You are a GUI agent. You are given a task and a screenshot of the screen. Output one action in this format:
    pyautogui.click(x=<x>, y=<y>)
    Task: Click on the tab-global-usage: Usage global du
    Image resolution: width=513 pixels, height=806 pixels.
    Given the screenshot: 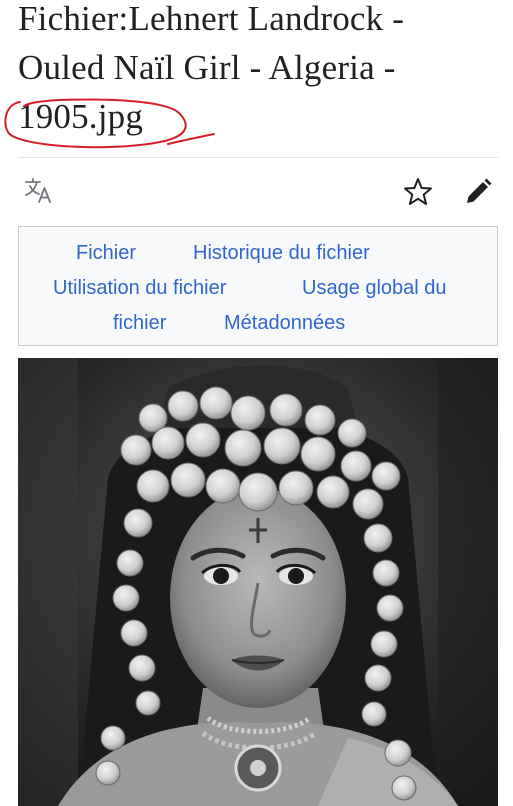 What is the action you would take?
    pyautogui.click(x=374, y=288)
    